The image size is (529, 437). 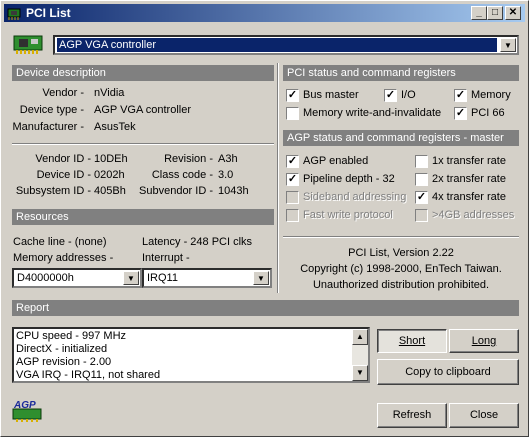 I want to click on agp-logo-icon: AGP, so click(x=27, y=411).